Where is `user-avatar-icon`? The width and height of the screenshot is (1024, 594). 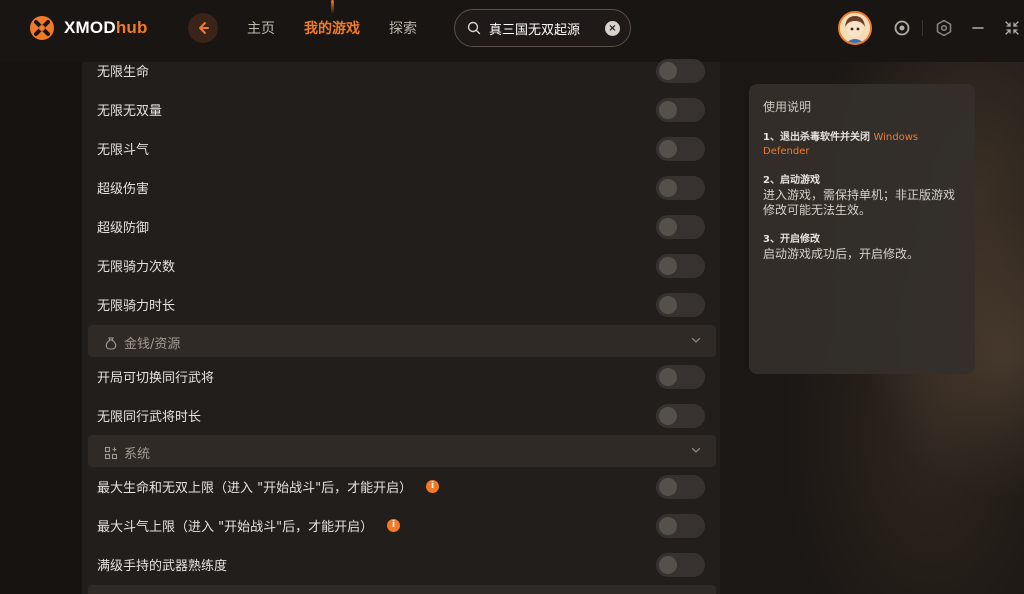
user-avatar-icon is located at coordinates (855, 28).